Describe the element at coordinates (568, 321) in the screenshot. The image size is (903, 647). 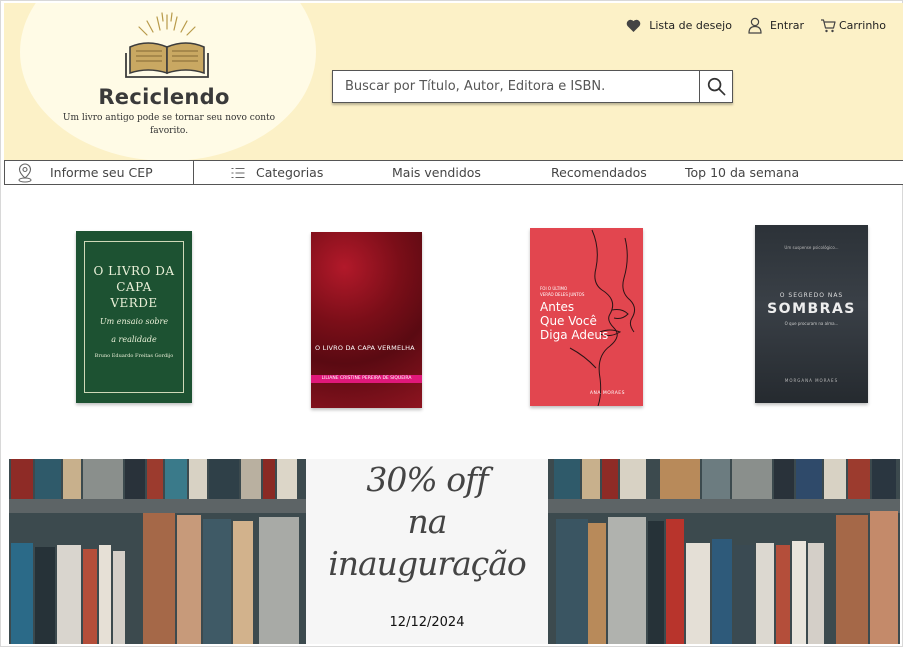
I see `book-3-title-line: Que Você` at that location.